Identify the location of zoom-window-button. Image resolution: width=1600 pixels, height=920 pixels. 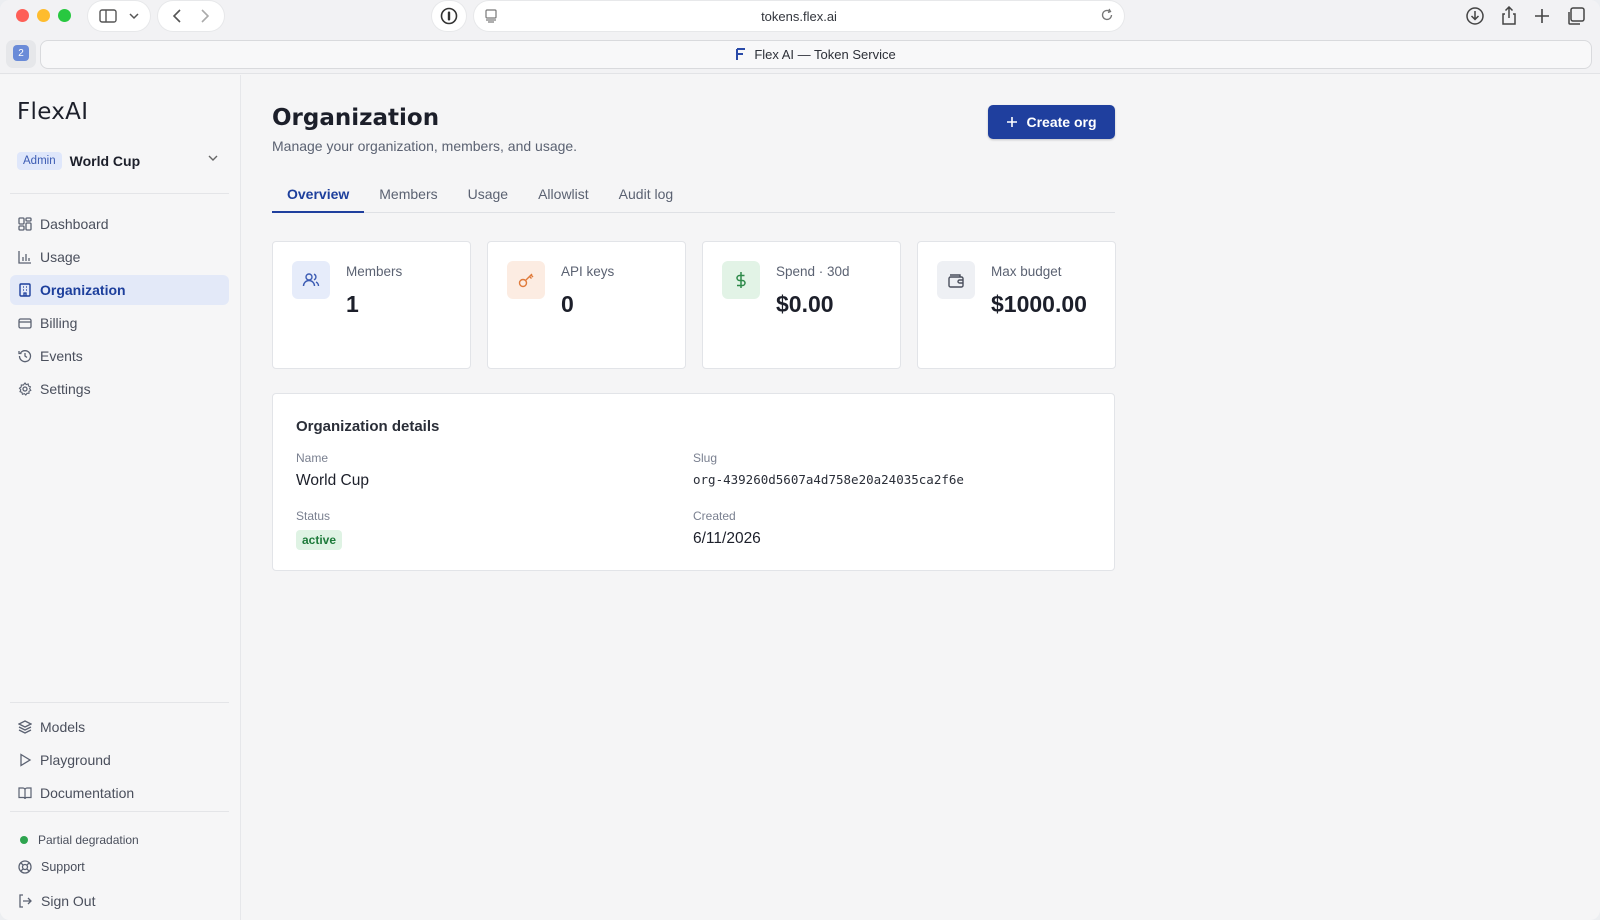
(64, 15).